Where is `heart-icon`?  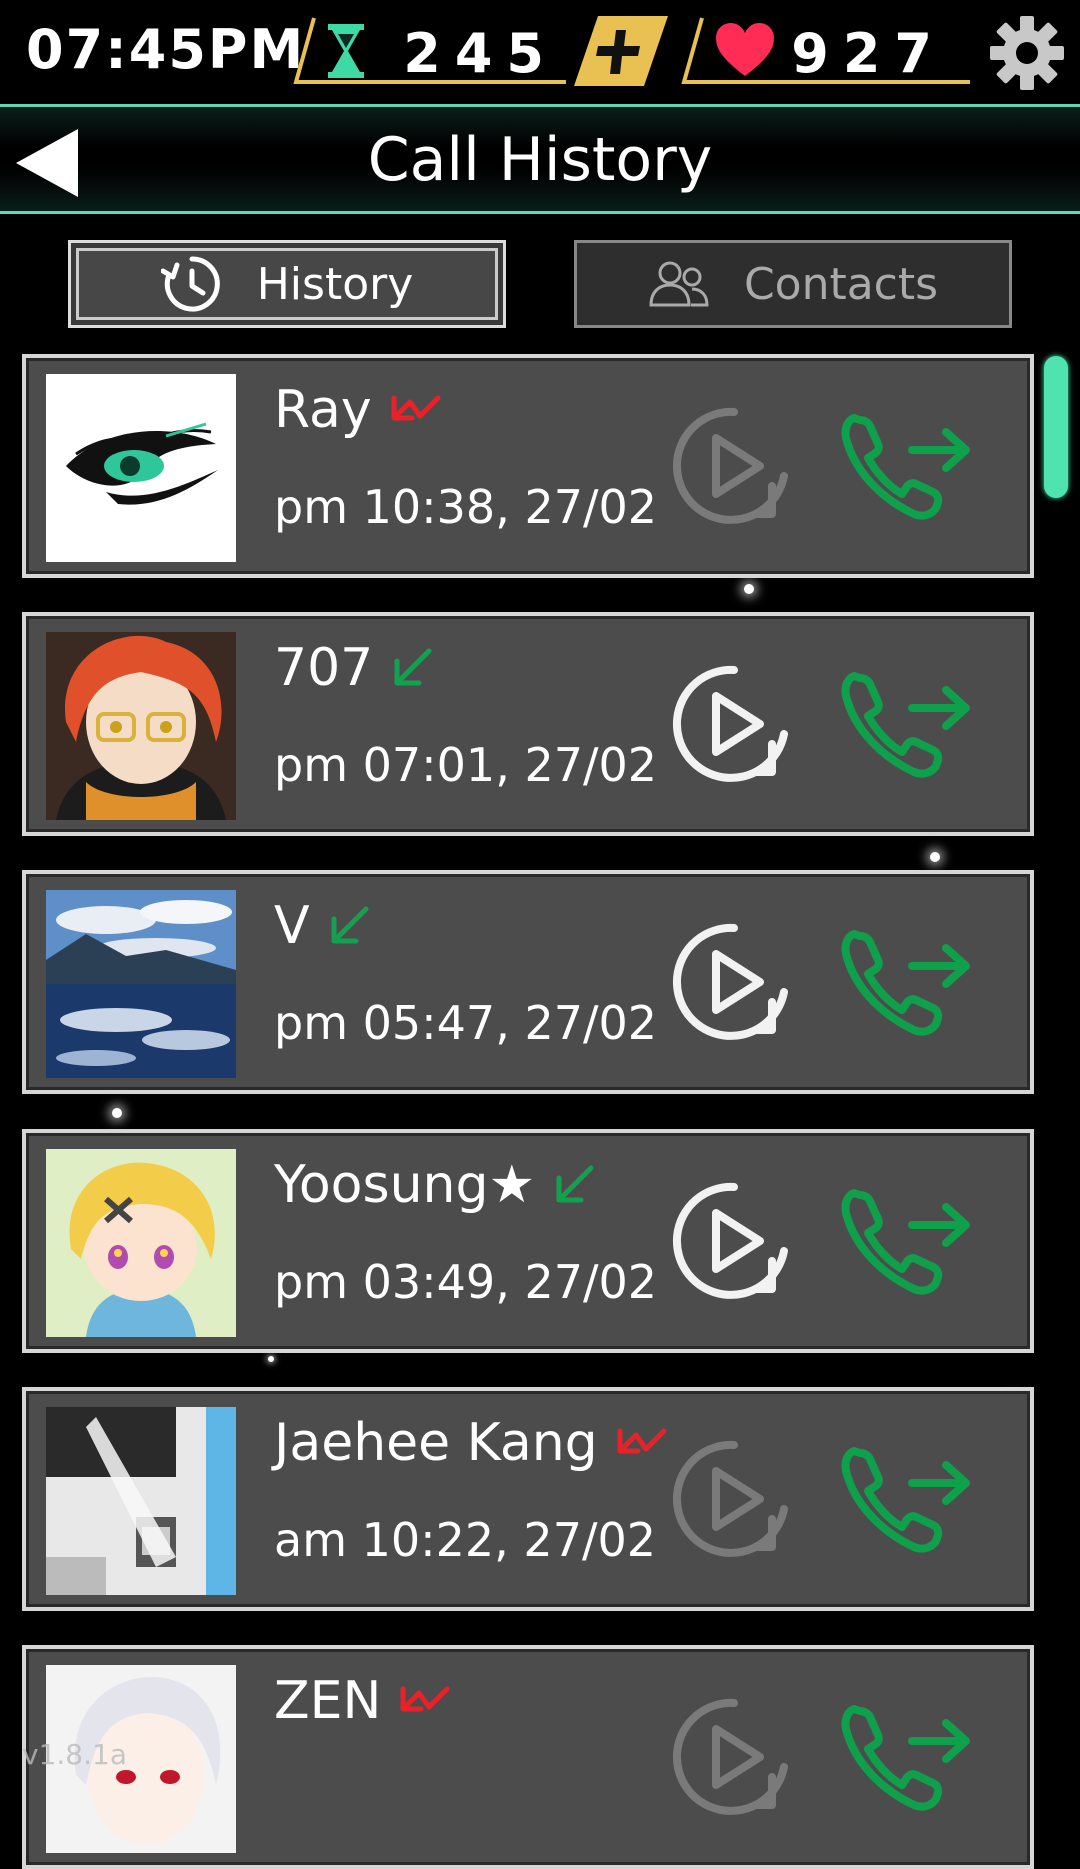
heart-icon is located at coordinates (745, 49).